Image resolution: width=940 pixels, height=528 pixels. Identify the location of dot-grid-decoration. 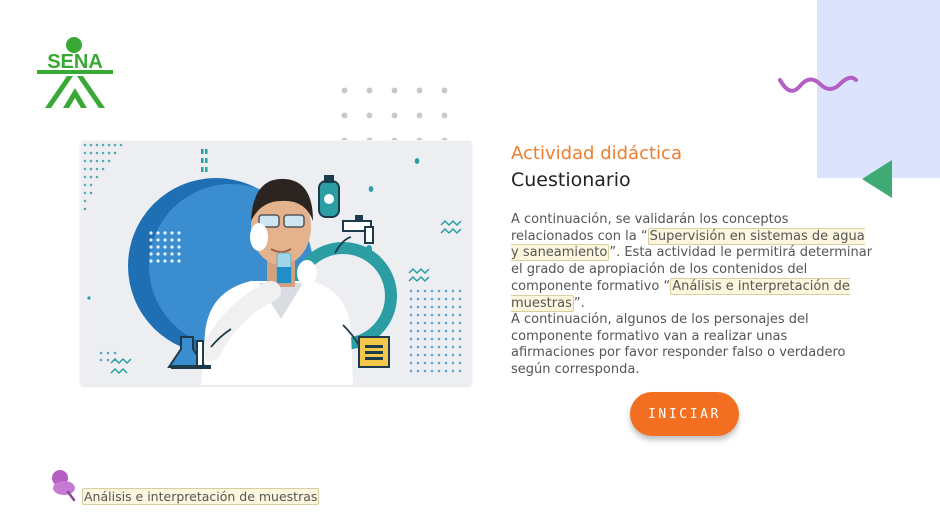
(392, 109).